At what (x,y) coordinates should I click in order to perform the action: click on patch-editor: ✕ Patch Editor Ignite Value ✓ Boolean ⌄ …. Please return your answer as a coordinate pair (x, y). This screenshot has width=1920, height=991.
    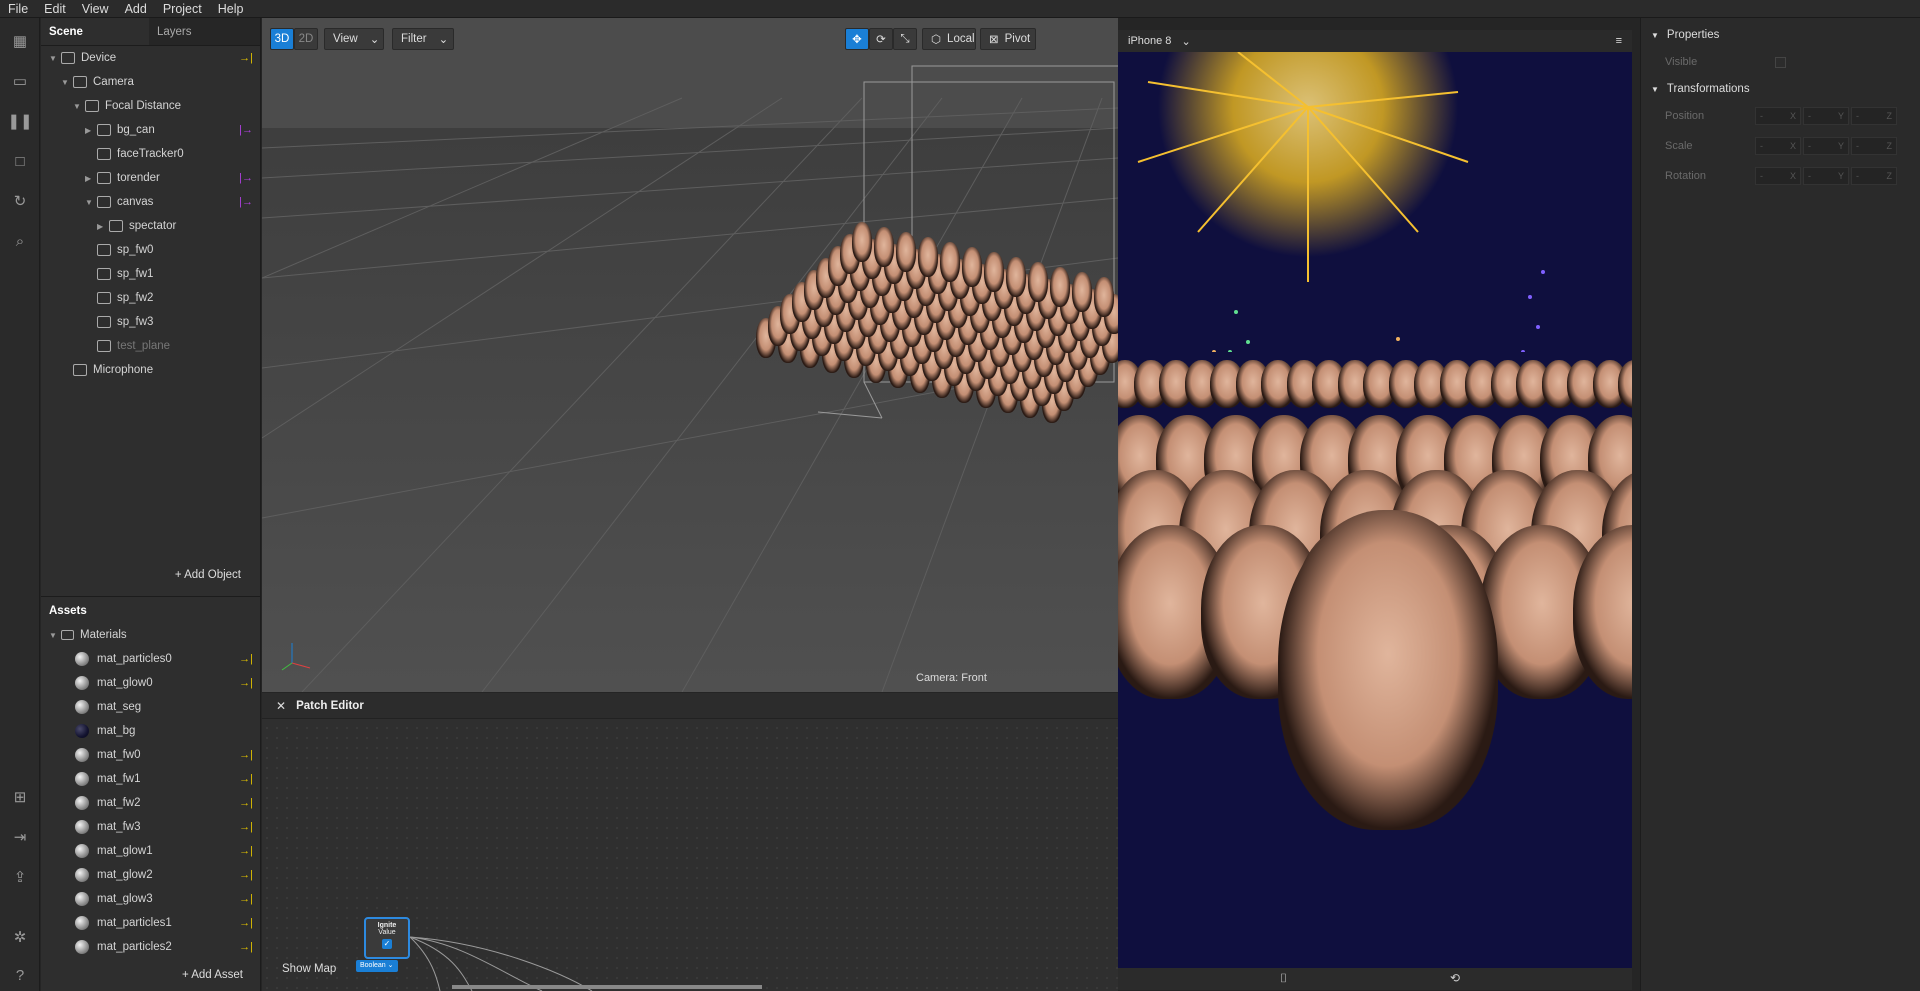
    Looking at the image, I should click on (690, 842).